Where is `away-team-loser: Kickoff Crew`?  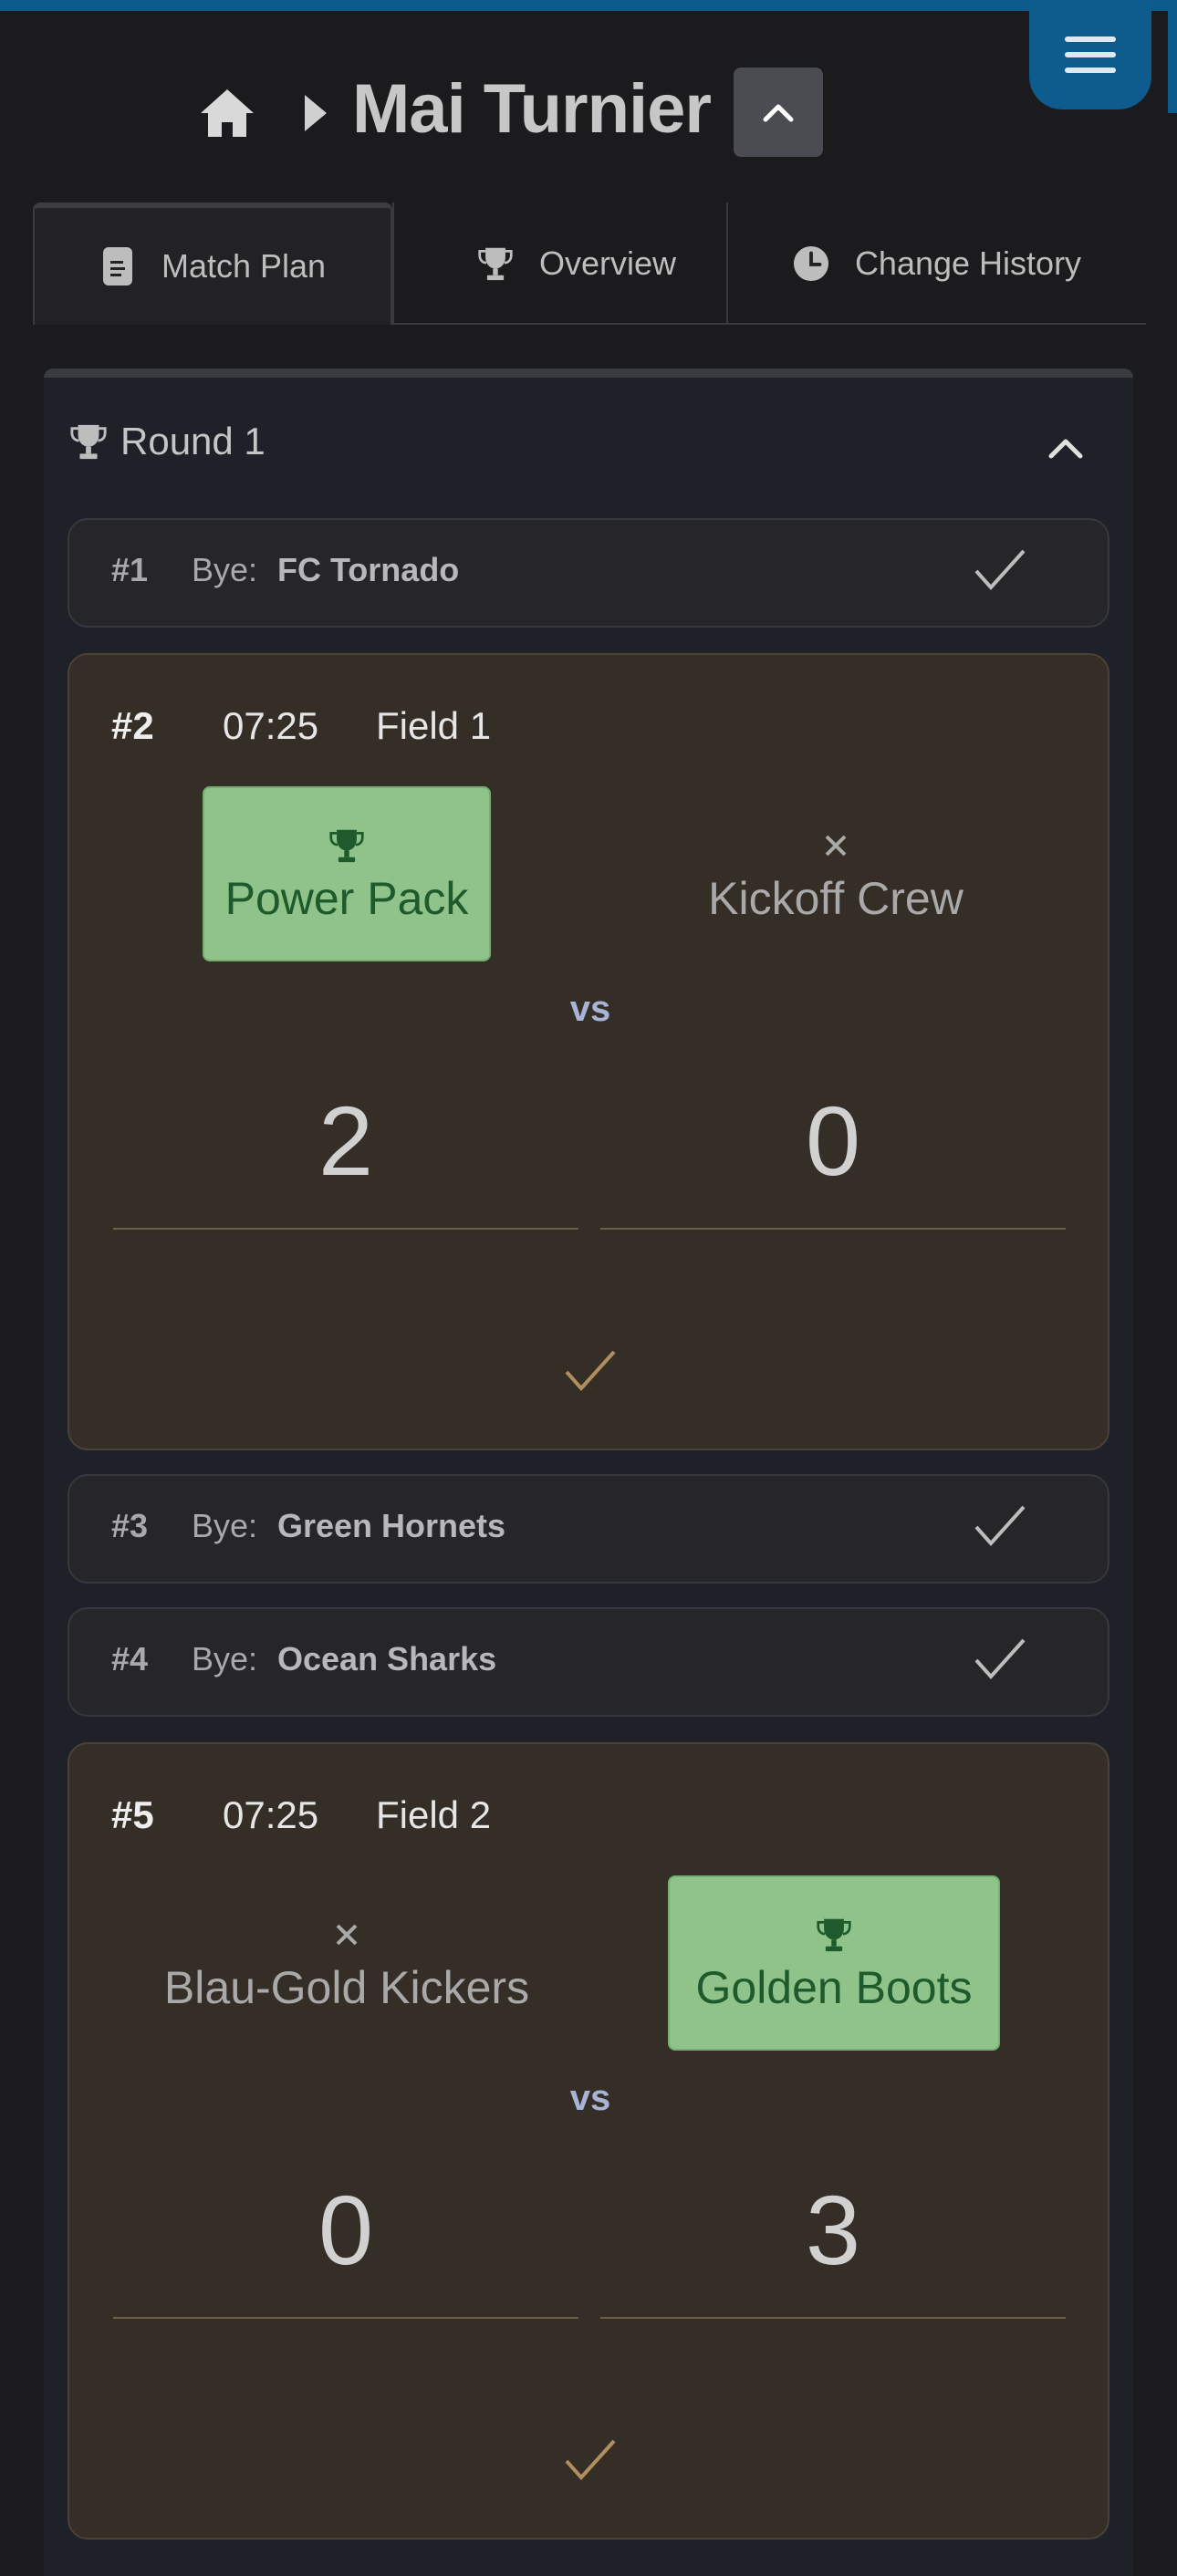
away-team-loser: Kickoff Crew is located at coordinates (836, 873).